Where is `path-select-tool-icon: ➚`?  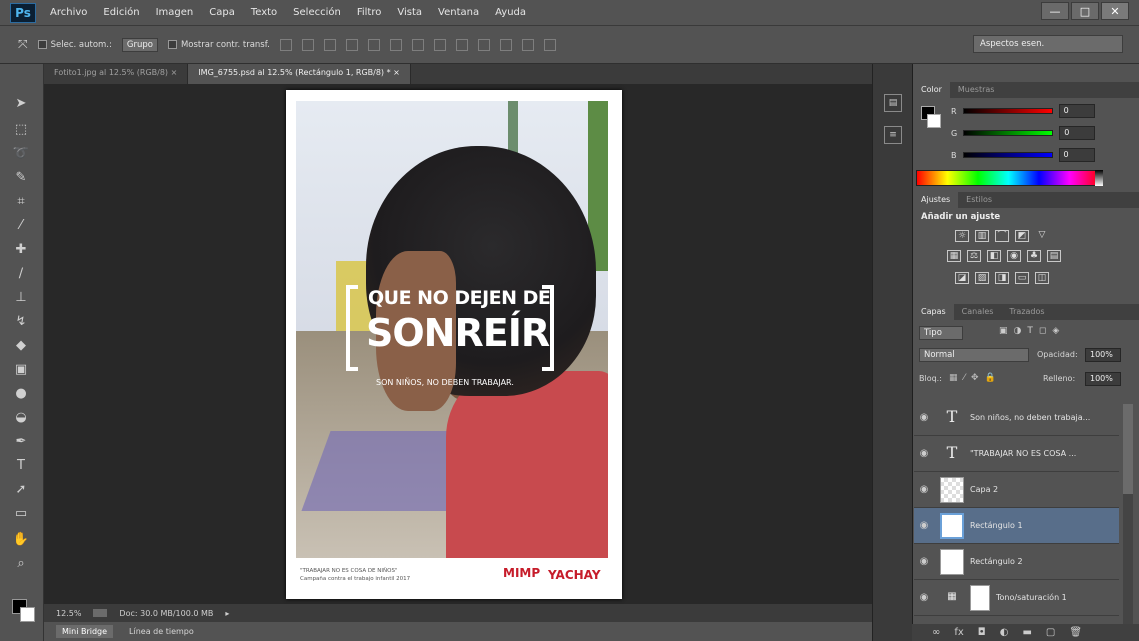 path-select-tool-icon: ➚ is located at coordinates (21, 490).